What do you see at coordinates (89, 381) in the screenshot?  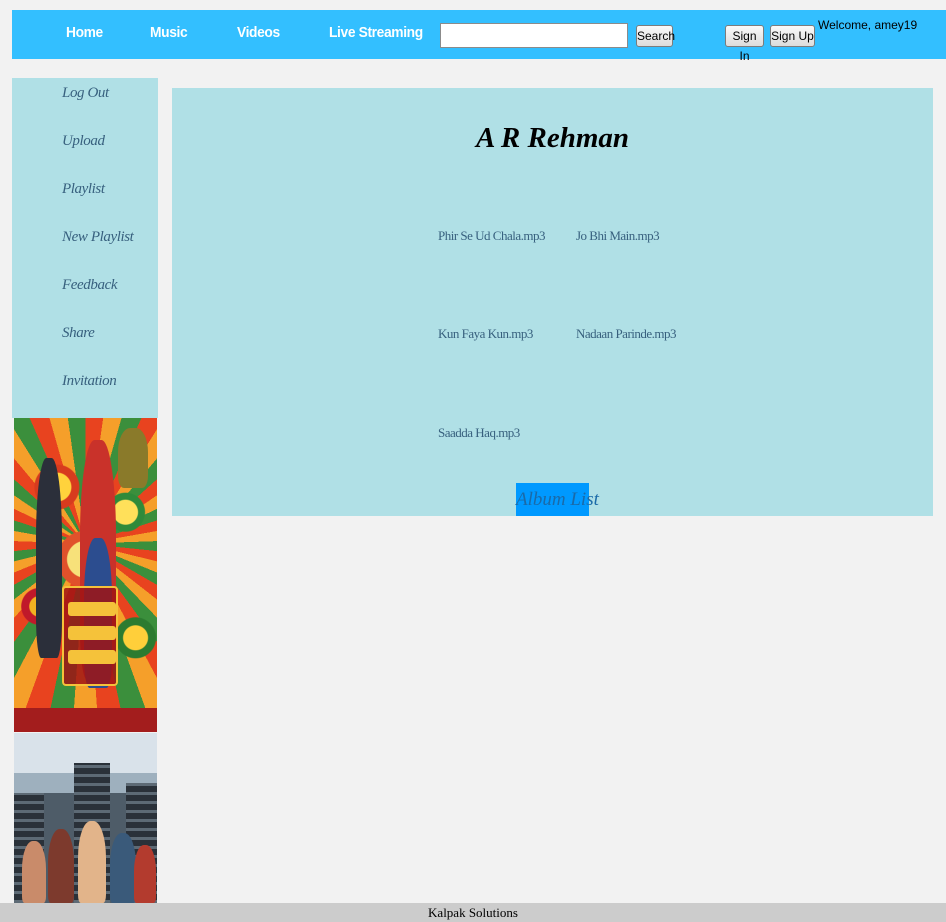 I see `sidebar-item-invitation: Invitation` at bounding box center [89, 381].